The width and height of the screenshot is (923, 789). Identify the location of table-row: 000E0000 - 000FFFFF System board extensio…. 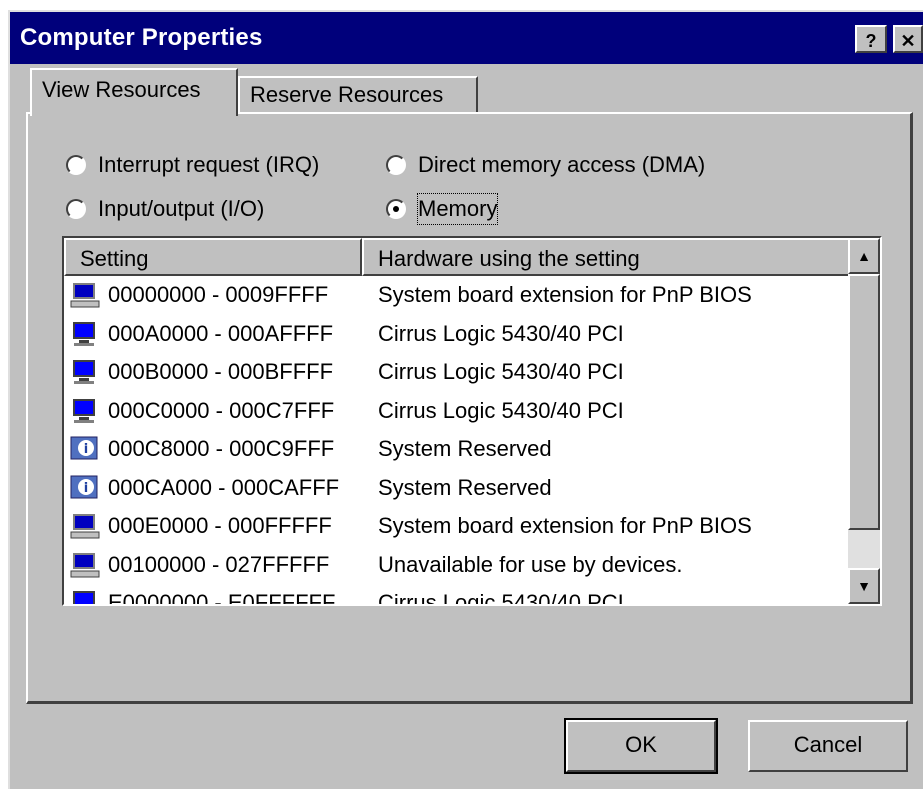
(457, 526).